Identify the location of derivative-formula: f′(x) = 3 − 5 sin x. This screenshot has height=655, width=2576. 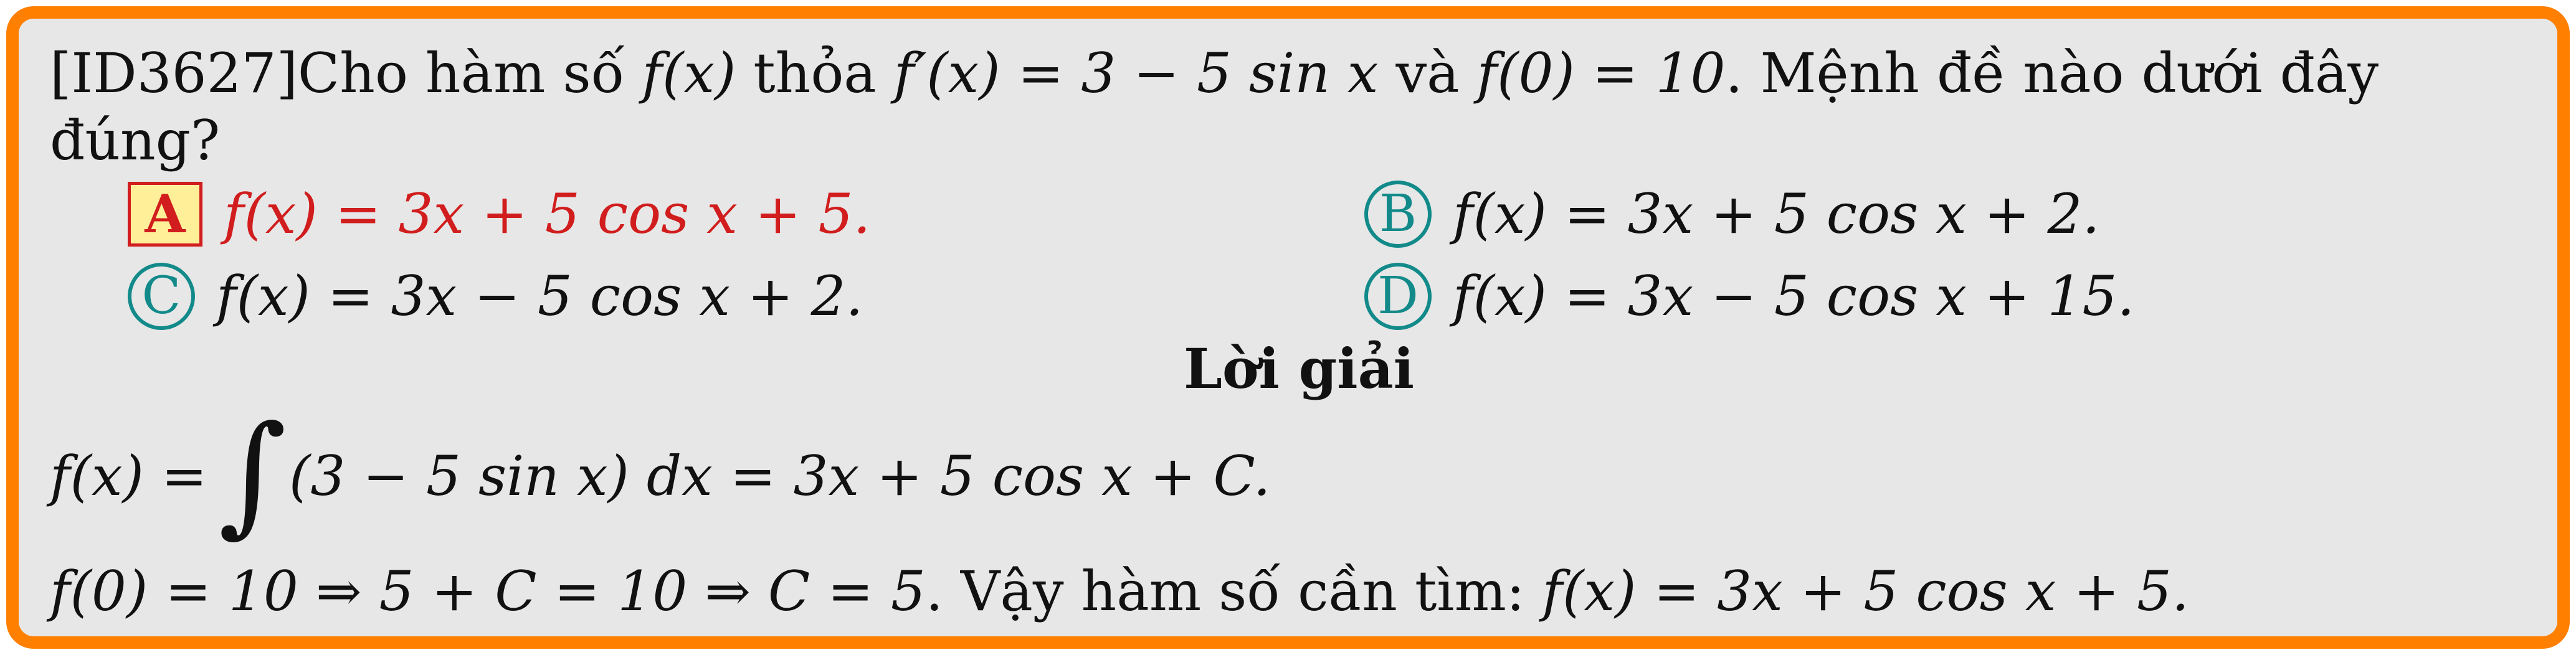
(1136, 73).